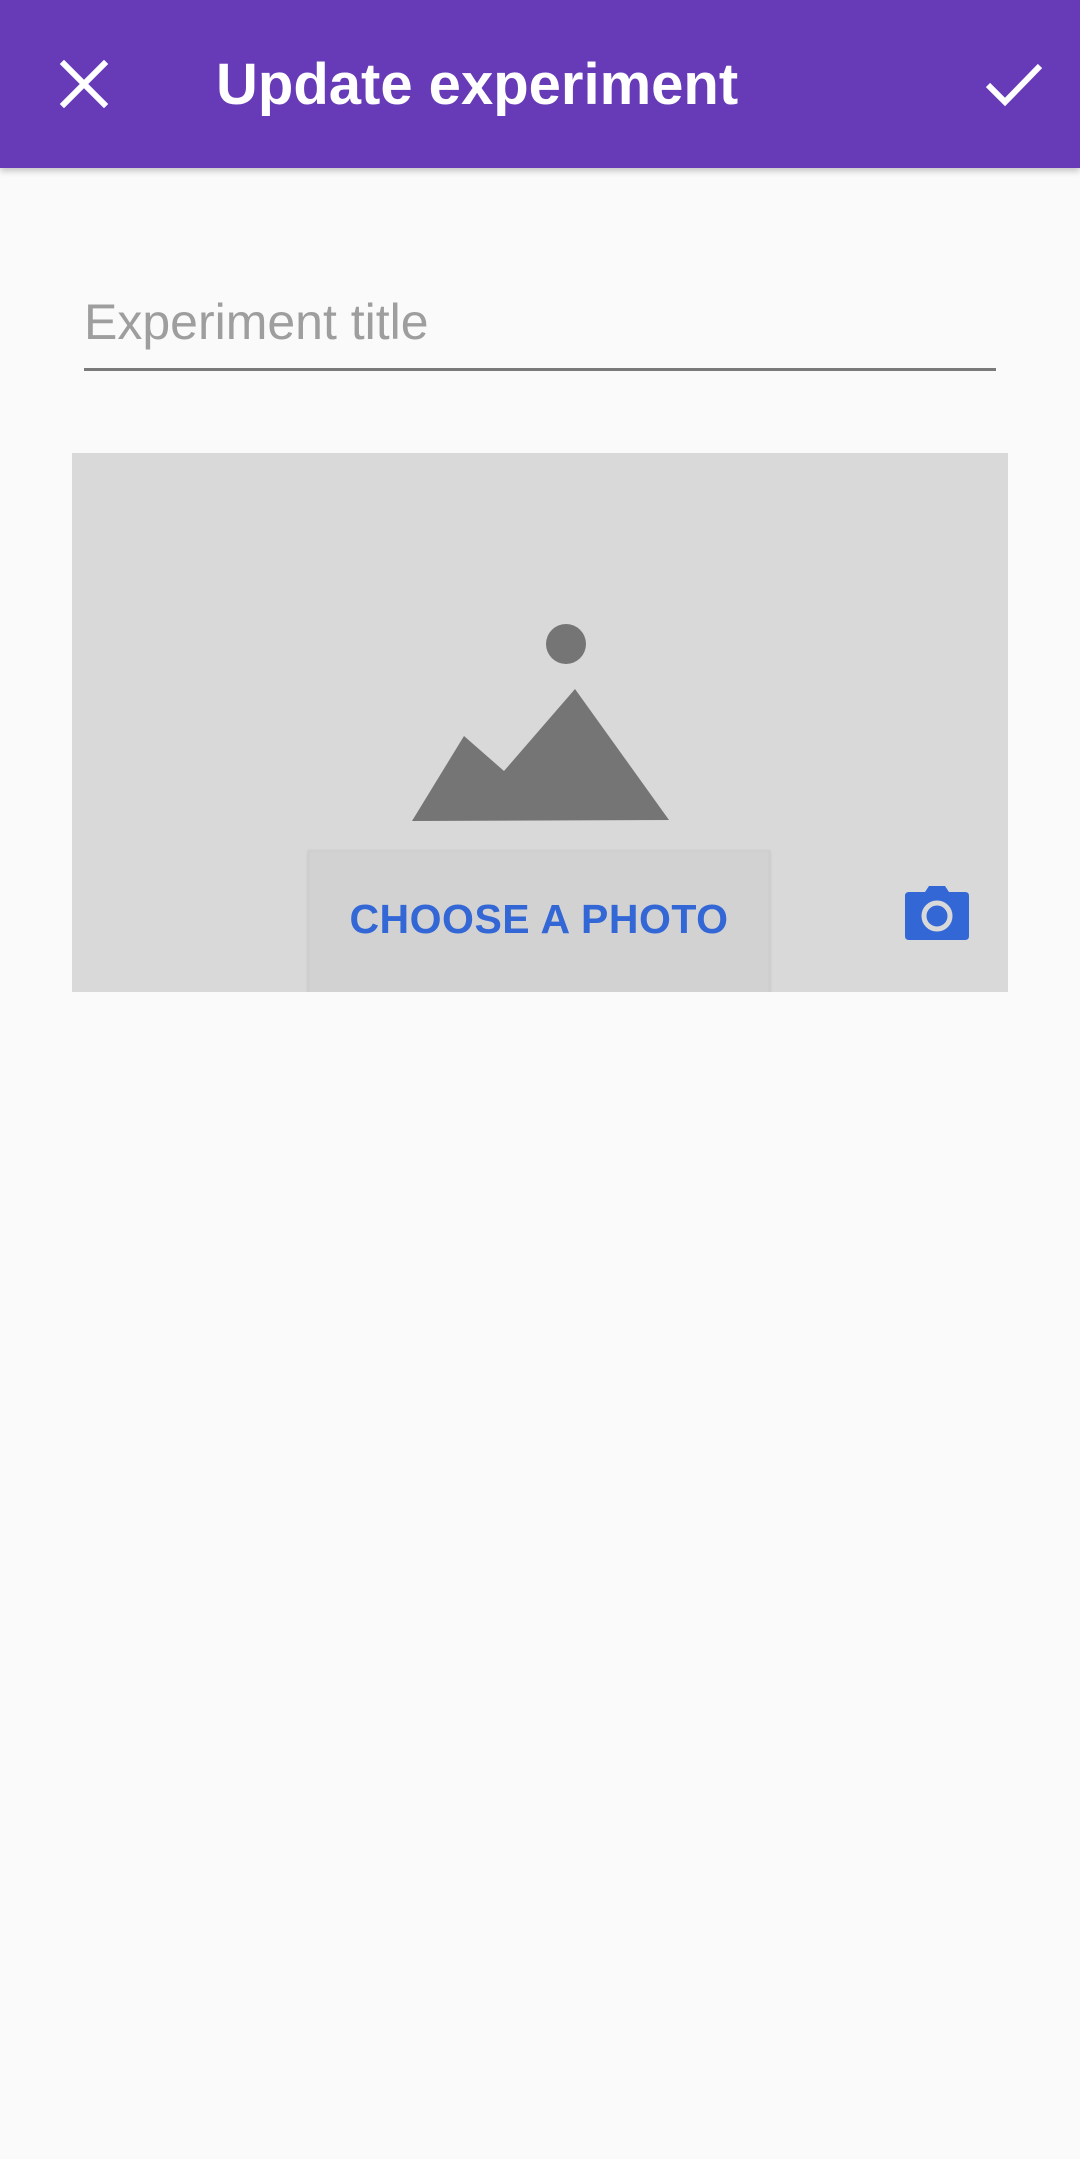  I want to click on close-icon, so click(84, 84).